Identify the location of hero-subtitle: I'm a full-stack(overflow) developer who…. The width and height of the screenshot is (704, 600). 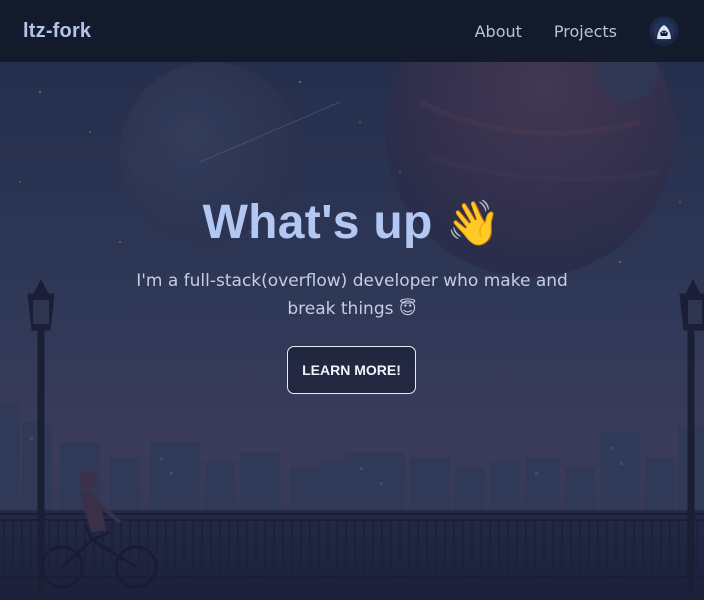
(352, 295).